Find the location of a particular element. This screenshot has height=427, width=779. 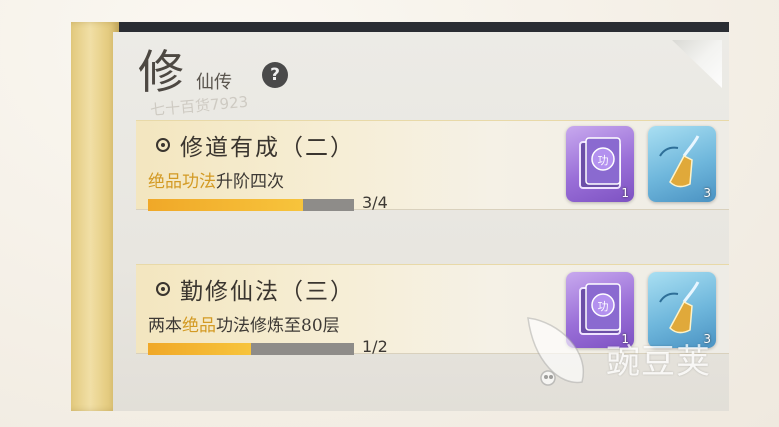

header-title-small: 仙传 is located at coordinates (214, 82).